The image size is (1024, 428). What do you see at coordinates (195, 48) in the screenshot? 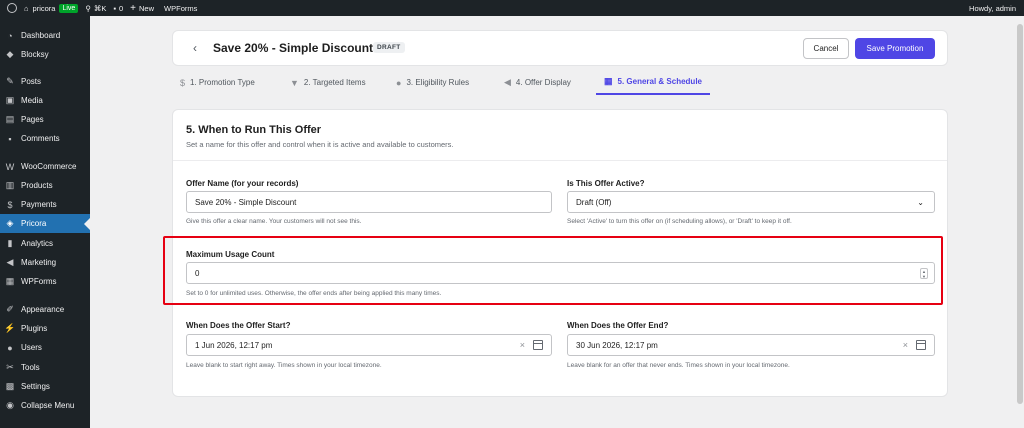
I see `chevron-left-icon: ‹` at bounding box center [195, 48].